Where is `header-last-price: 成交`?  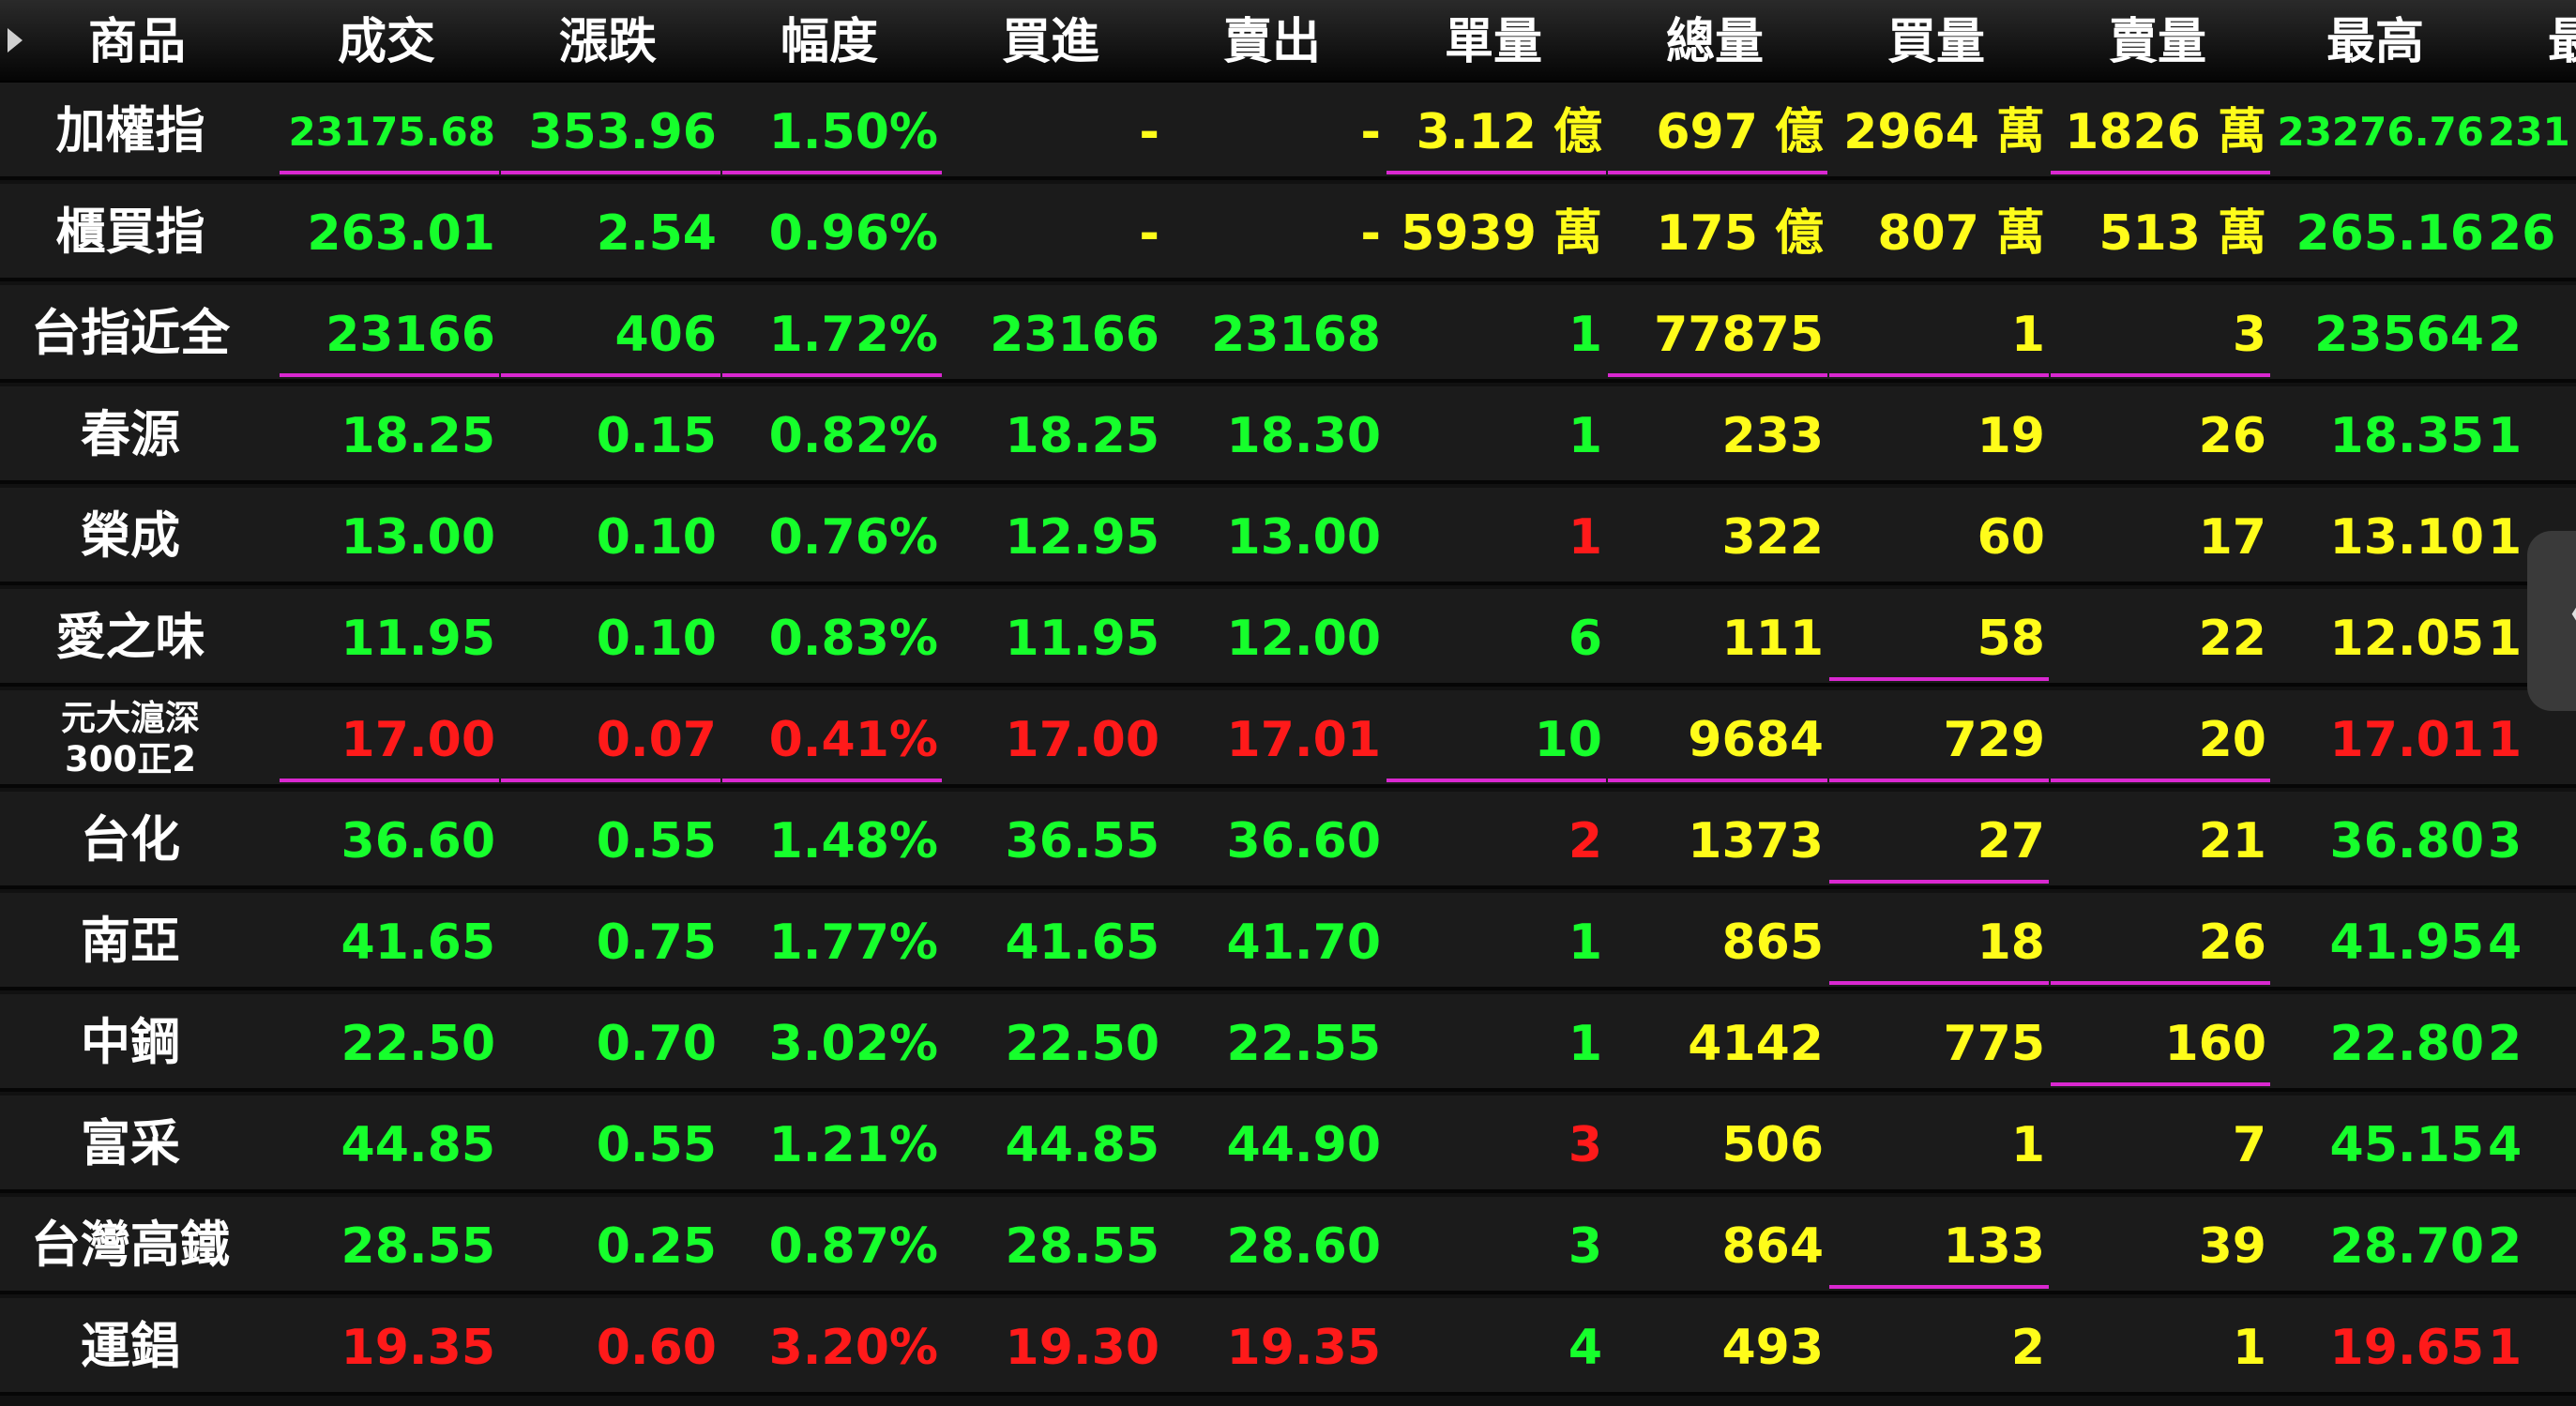
header-last-price: 成交 is located at coordinates (386, 40).